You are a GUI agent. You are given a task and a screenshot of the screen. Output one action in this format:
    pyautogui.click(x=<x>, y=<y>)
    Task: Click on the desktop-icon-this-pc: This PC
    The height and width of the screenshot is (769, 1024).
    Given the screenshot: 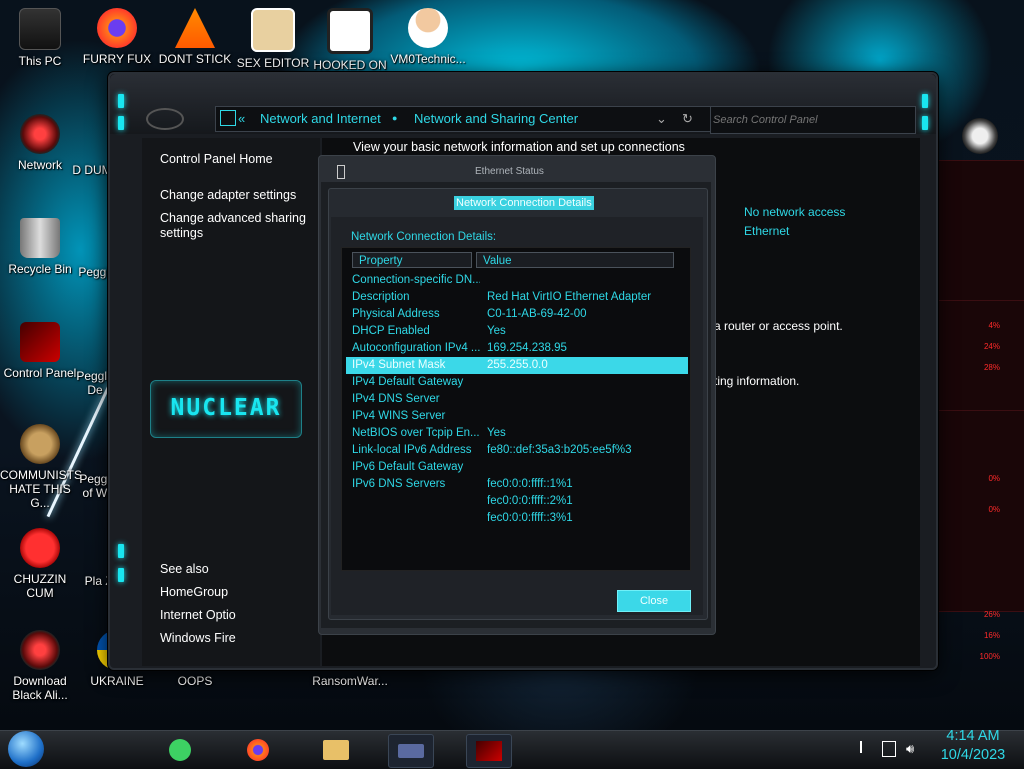 What is the action you would take?
    pyautogui.click(x=40, y=38)
    